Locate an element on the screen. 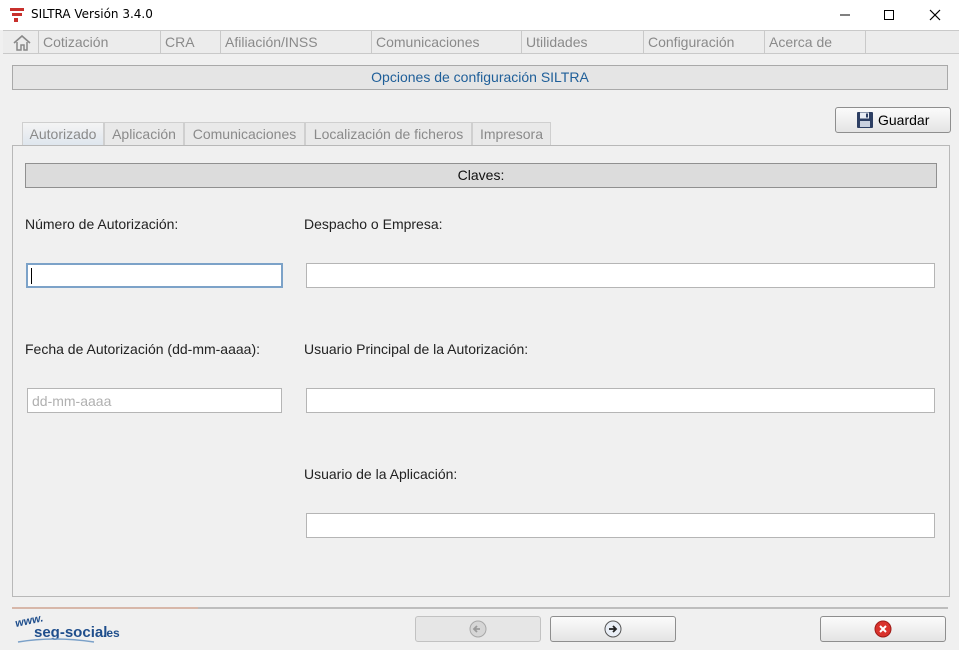 This screenshot has width=959, height=650. close-icon is located at coordinates (935, 15).